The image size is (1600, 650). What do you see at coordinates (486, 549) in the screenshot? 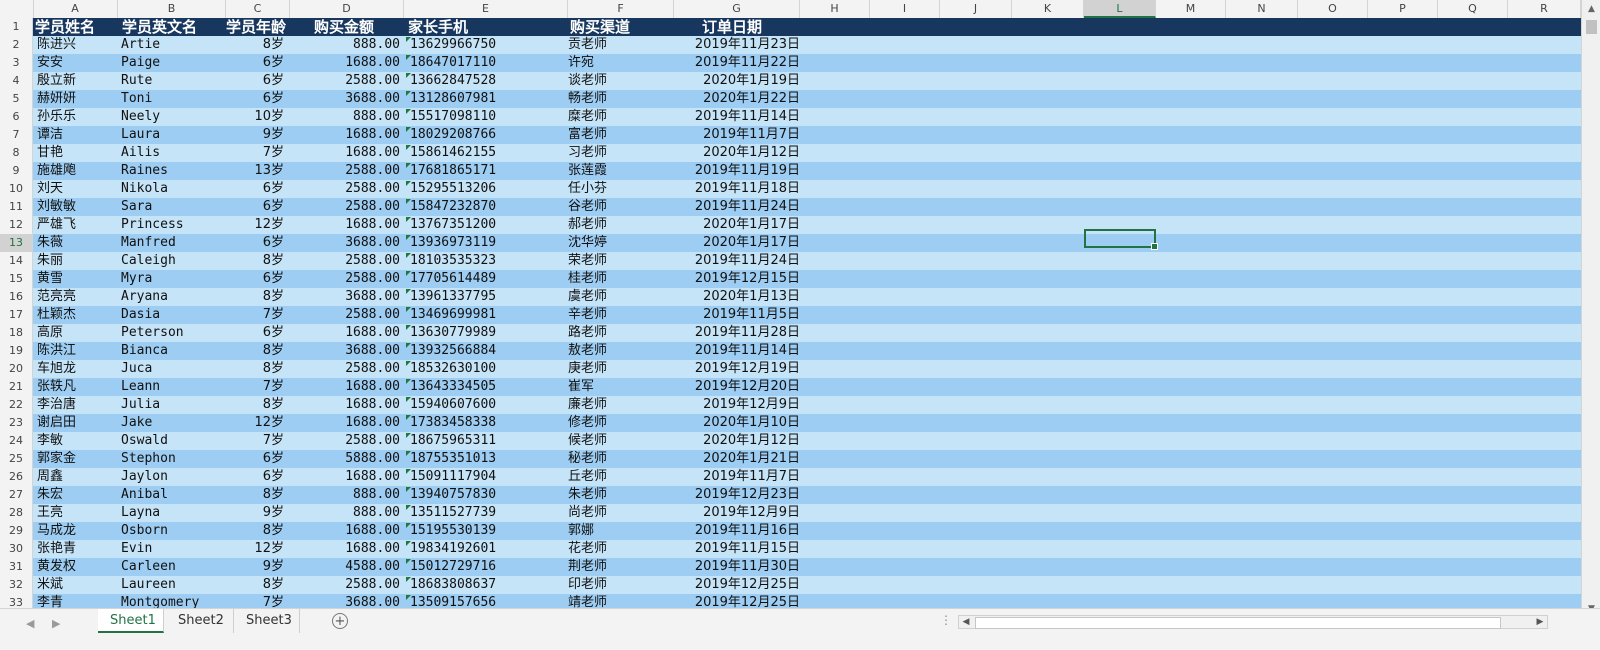
I see `cell-phone: 19834192601` at bounding box center [486, 549].